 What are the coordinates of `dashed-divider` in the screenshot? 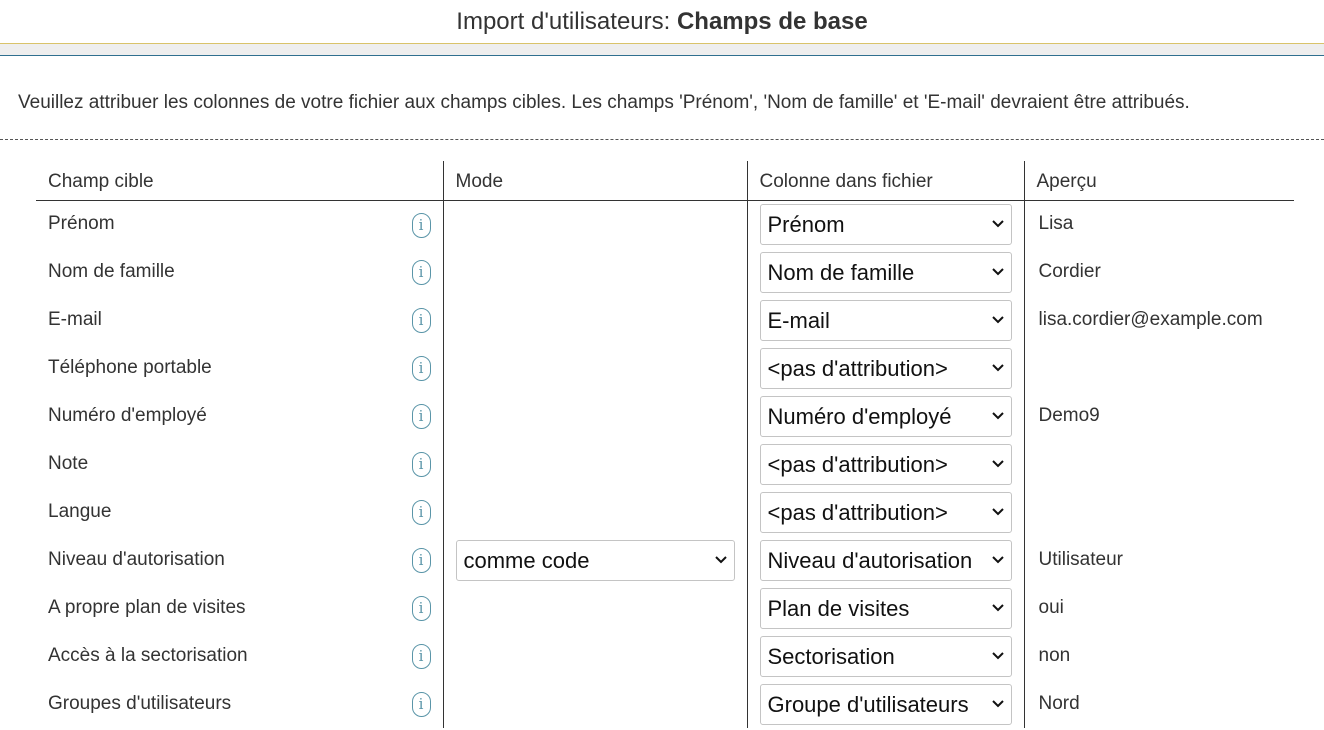 It's located at (662, 139).